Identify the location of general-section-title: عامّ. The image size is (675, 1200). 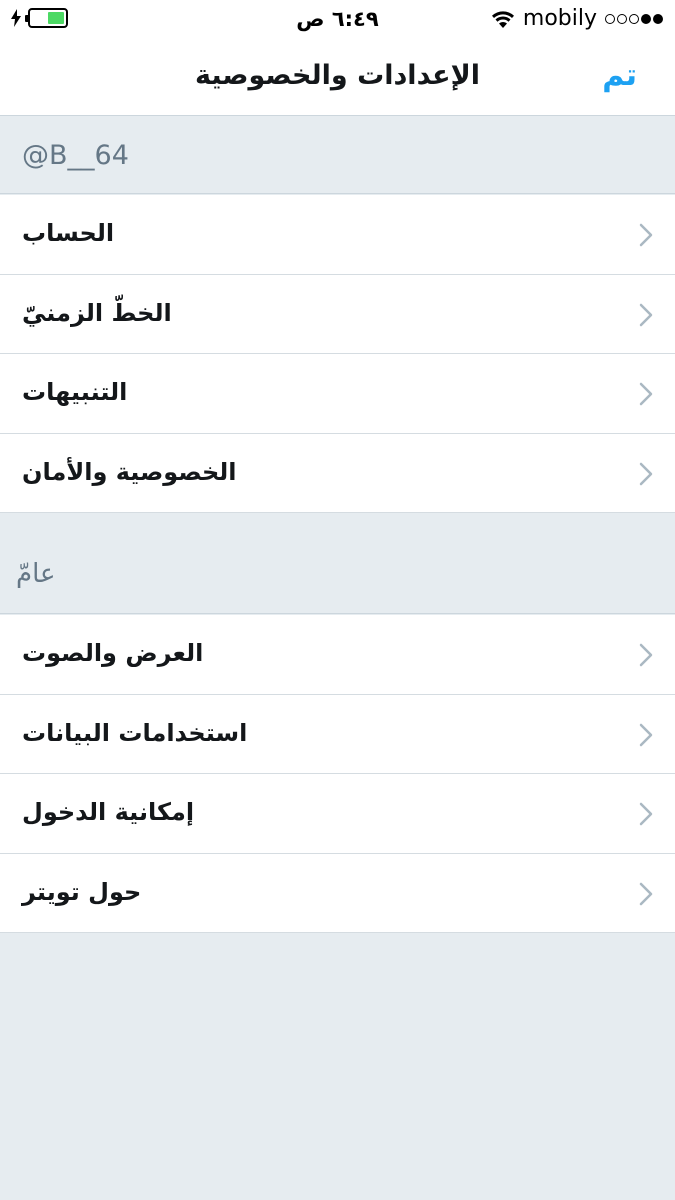
(36, 574).